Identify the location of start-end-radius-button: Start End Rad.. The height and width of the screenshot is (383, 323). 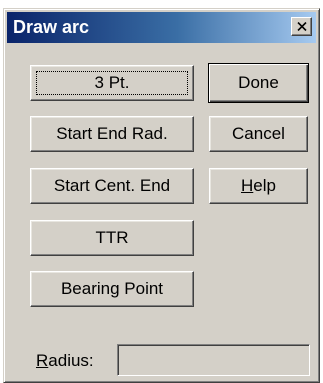
(112, 134).